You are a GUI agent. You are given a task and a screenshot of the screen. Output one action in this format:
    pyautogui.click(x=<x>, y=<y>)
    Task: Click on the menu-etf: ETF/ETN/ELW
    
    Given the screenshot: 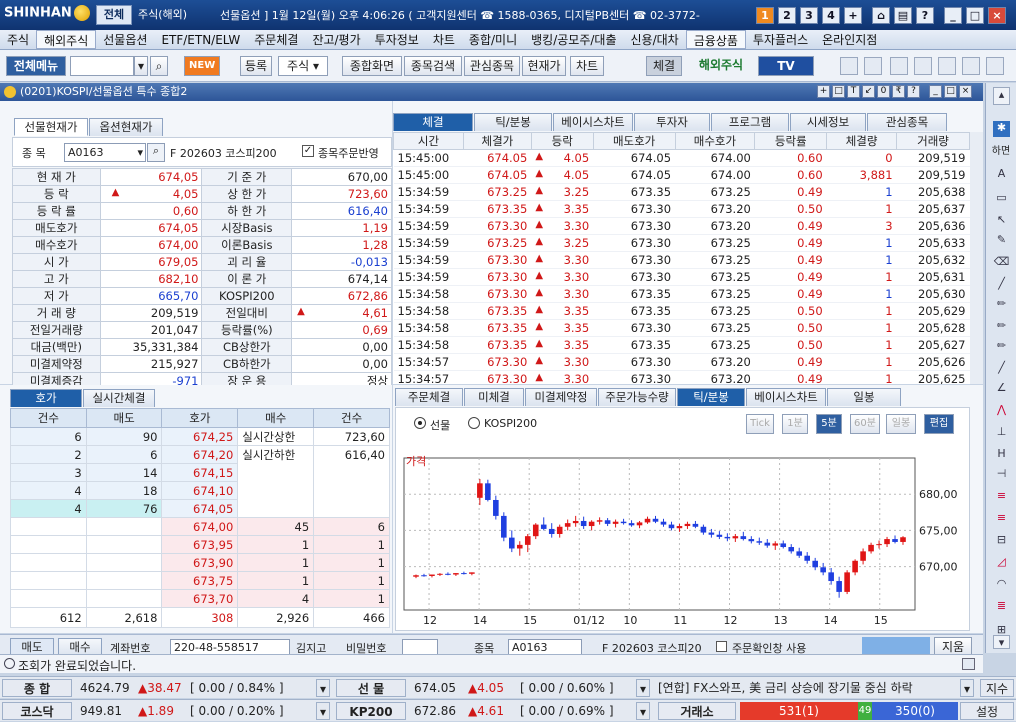 What is the action you would take?
    pyautogui.click(x=200, y=39)
    